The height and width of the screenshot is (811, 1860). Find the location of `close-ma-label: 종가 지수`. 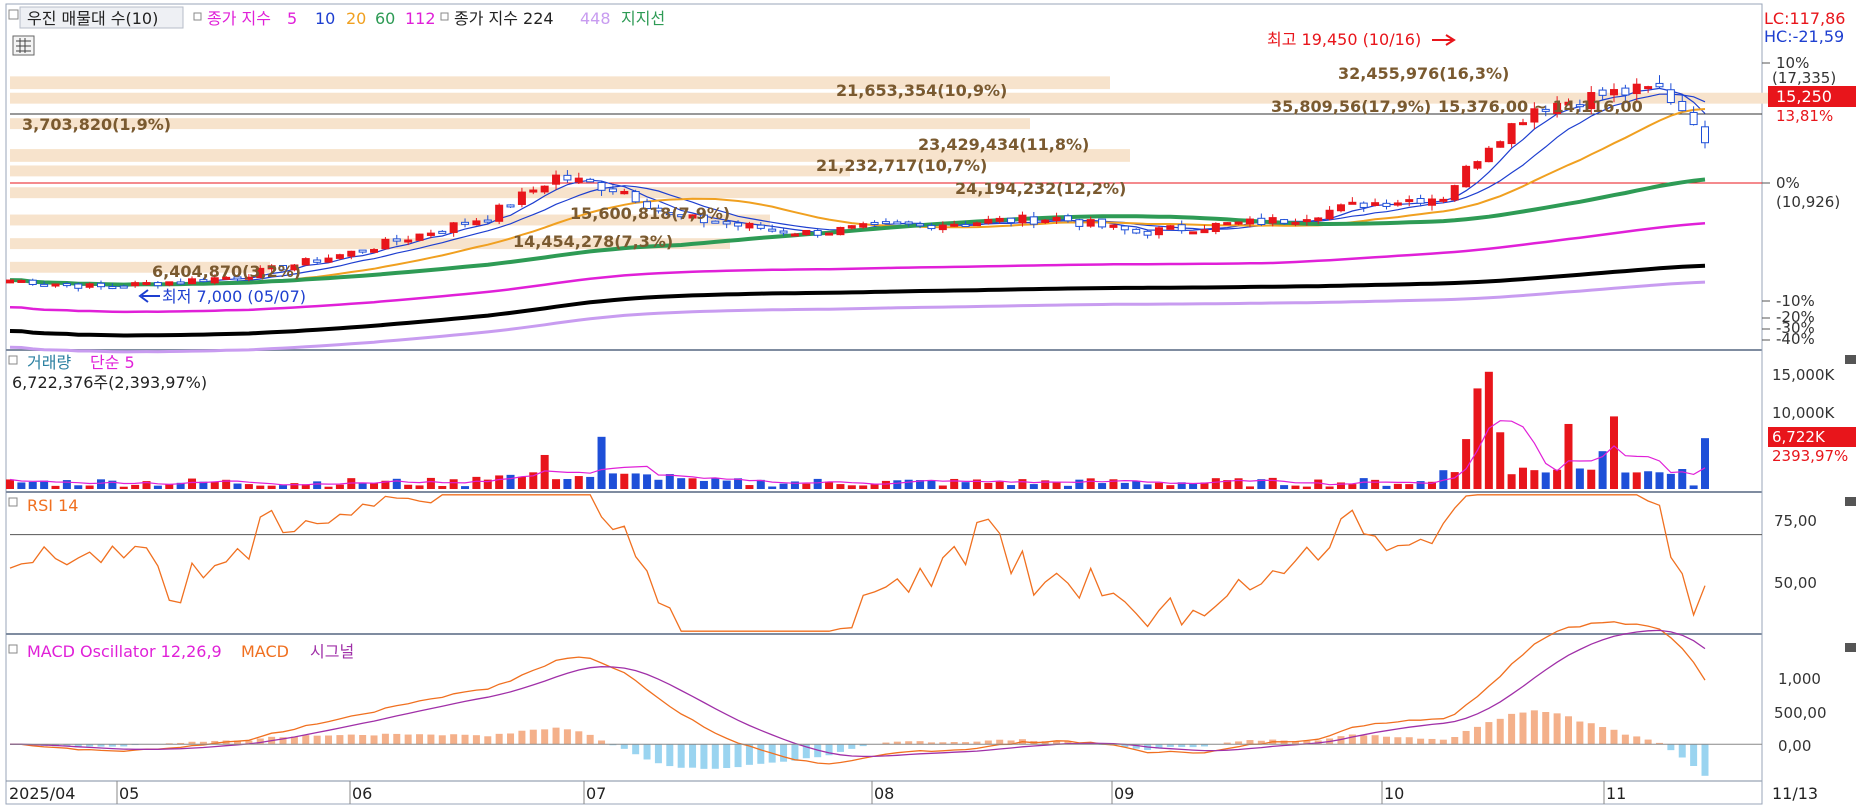

close-ma-label: 종가 지수 is located at coordinates (239, 18).